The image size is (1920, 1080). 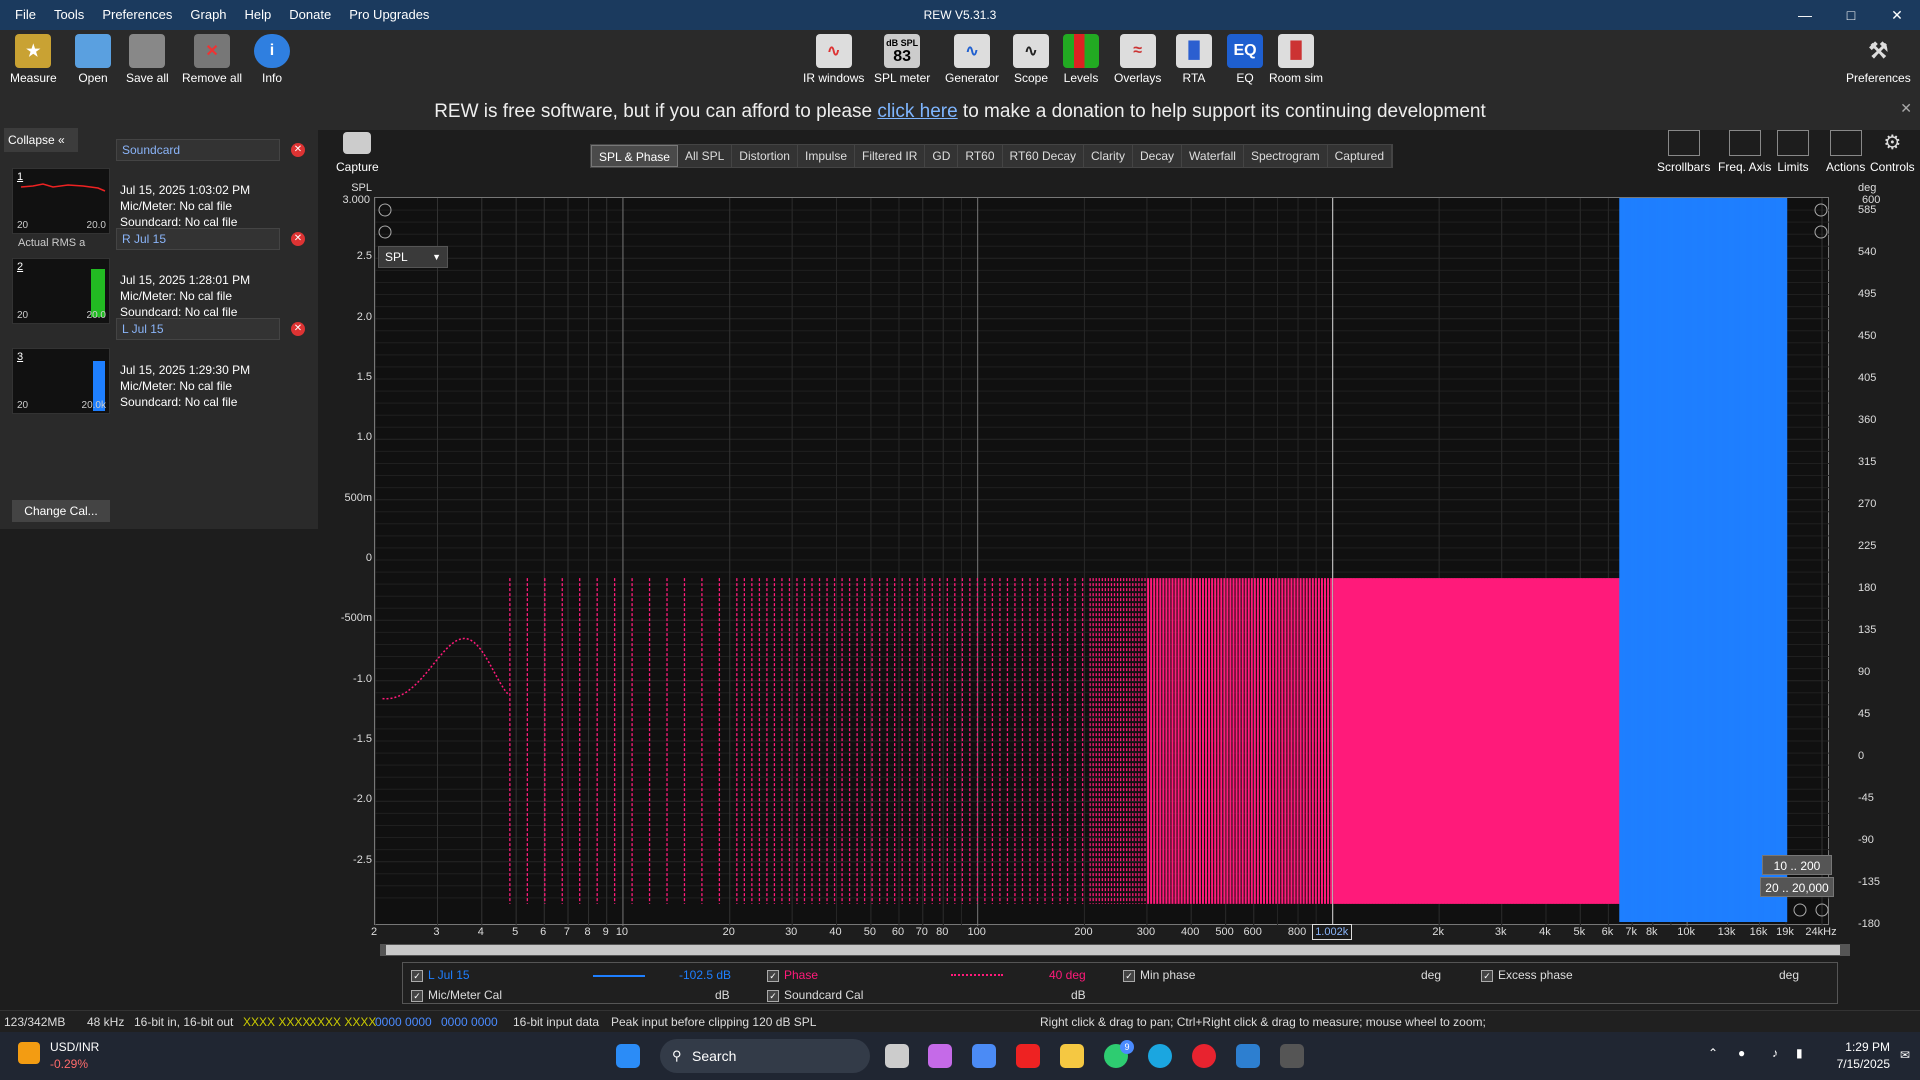 What do you see at coordinates (1248, 1056) in the screenshot?
I see `vscode-icon` at bounding box center [1248, 1056].